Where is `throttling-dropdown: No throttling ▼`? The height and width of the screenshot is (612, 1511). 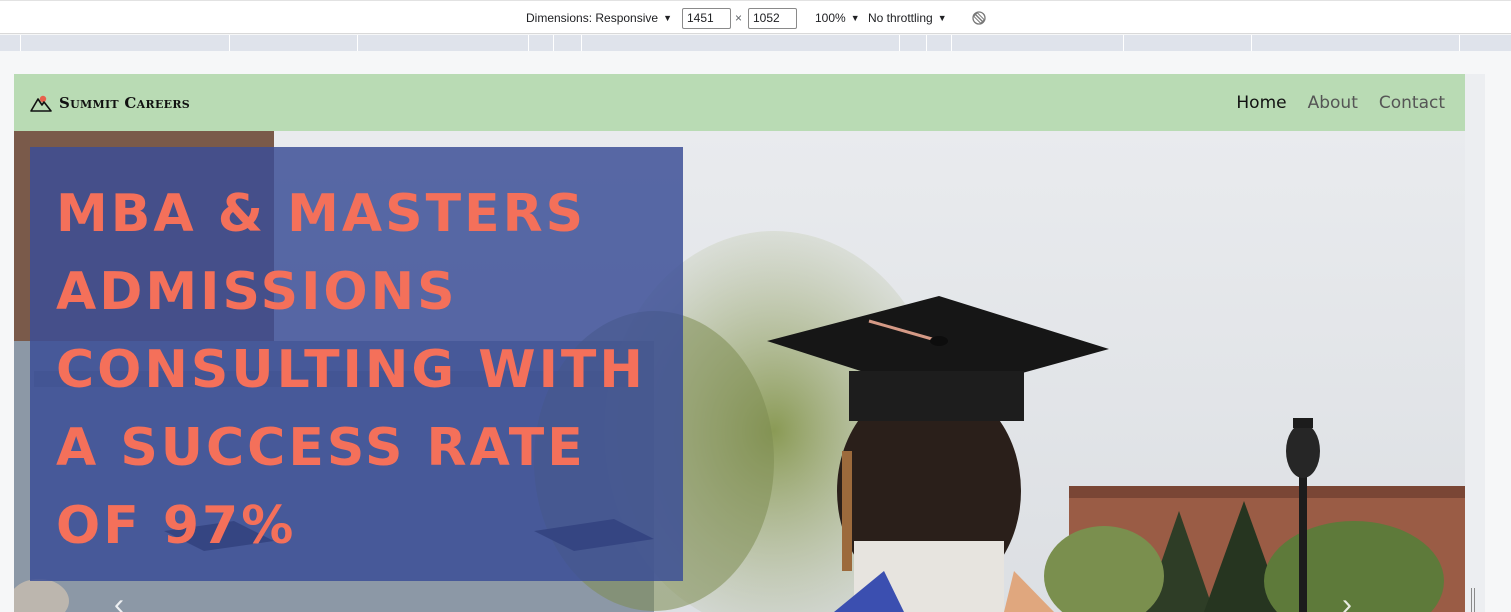
throttling-dropdown: No throttling ▼ is located at coordinates (907, 18).